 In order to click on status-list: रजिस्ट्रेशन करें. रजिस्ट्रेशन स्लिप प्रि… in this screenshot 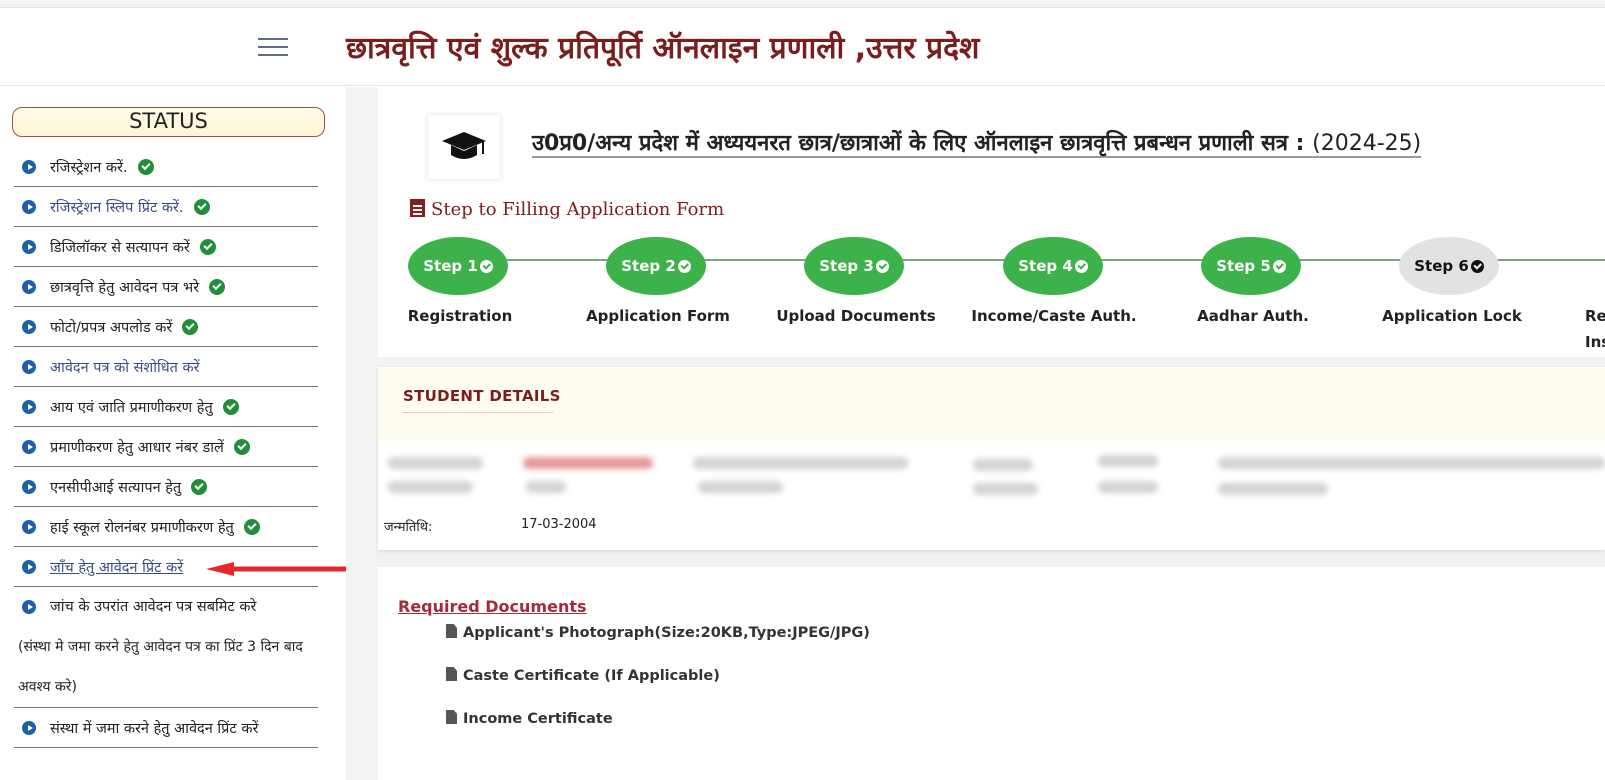, I will do `click(166, 447)`.